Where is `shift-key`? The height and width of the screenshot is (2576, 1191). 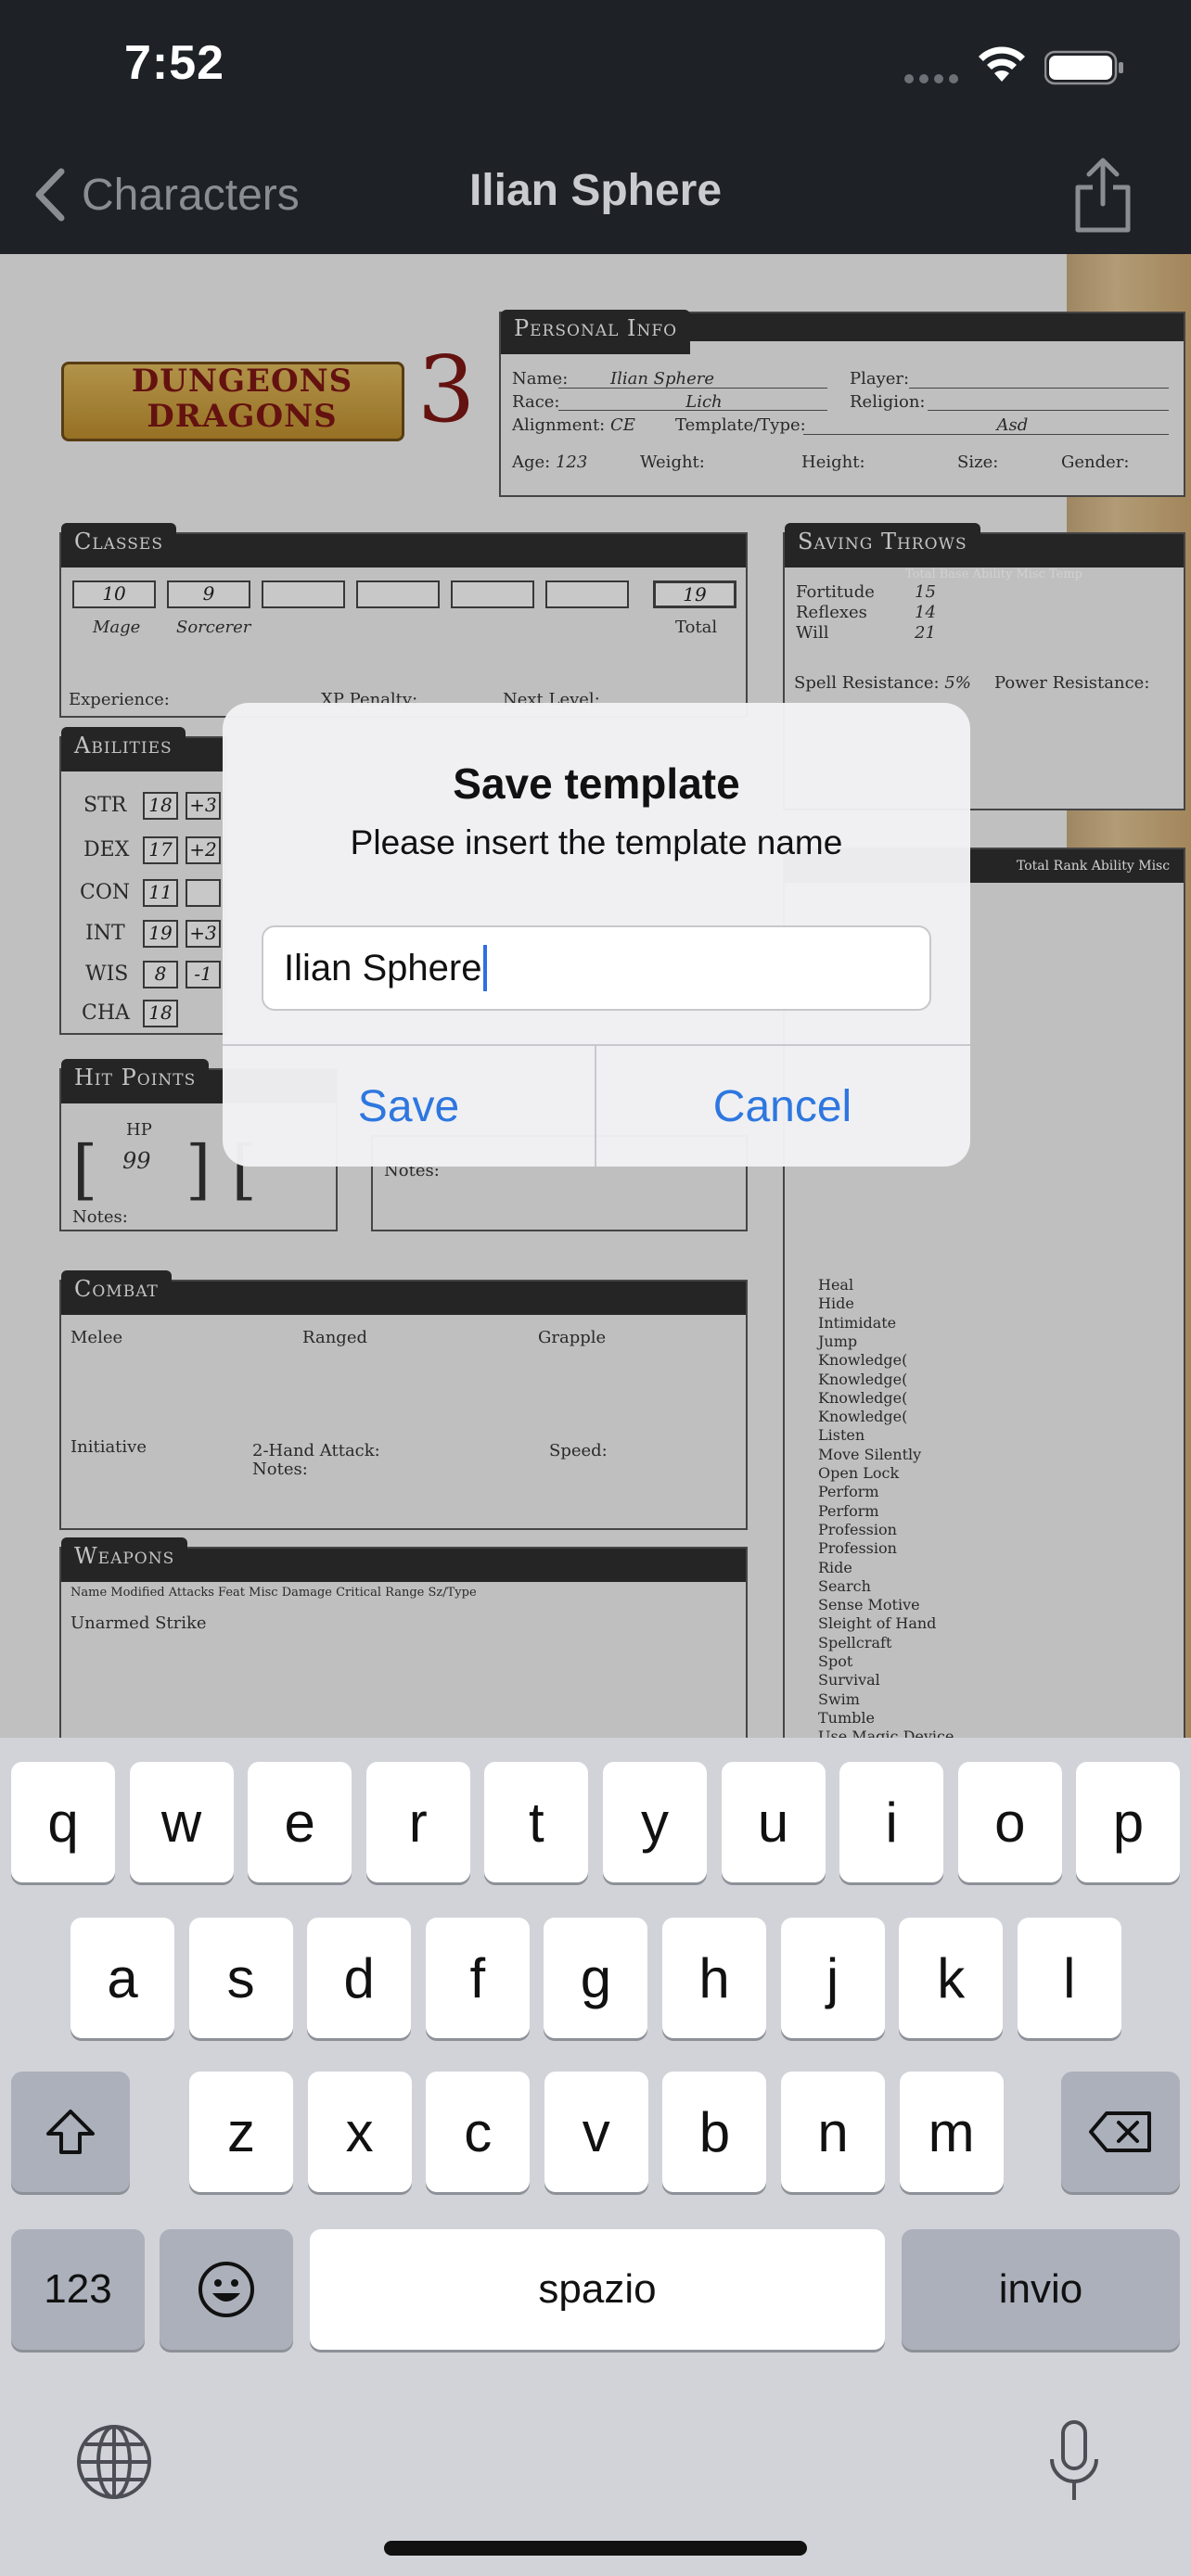
shift-key is located at coordinates (70, 2132).